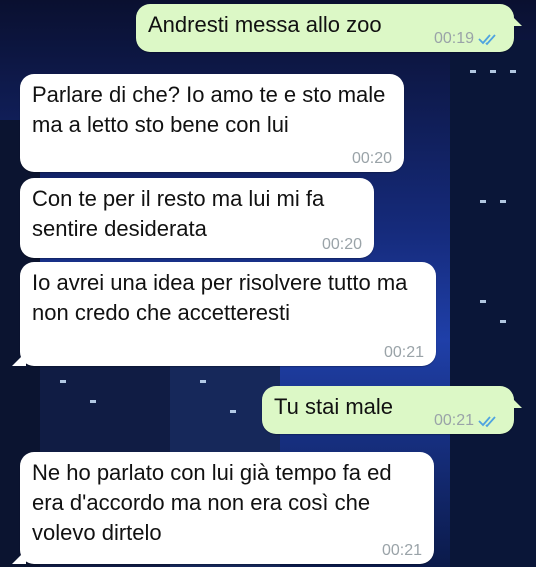  Describe the element at coordinates (265, 24) in the screenshot. I see `message-text: Andresti messa allo zoo` at that location.